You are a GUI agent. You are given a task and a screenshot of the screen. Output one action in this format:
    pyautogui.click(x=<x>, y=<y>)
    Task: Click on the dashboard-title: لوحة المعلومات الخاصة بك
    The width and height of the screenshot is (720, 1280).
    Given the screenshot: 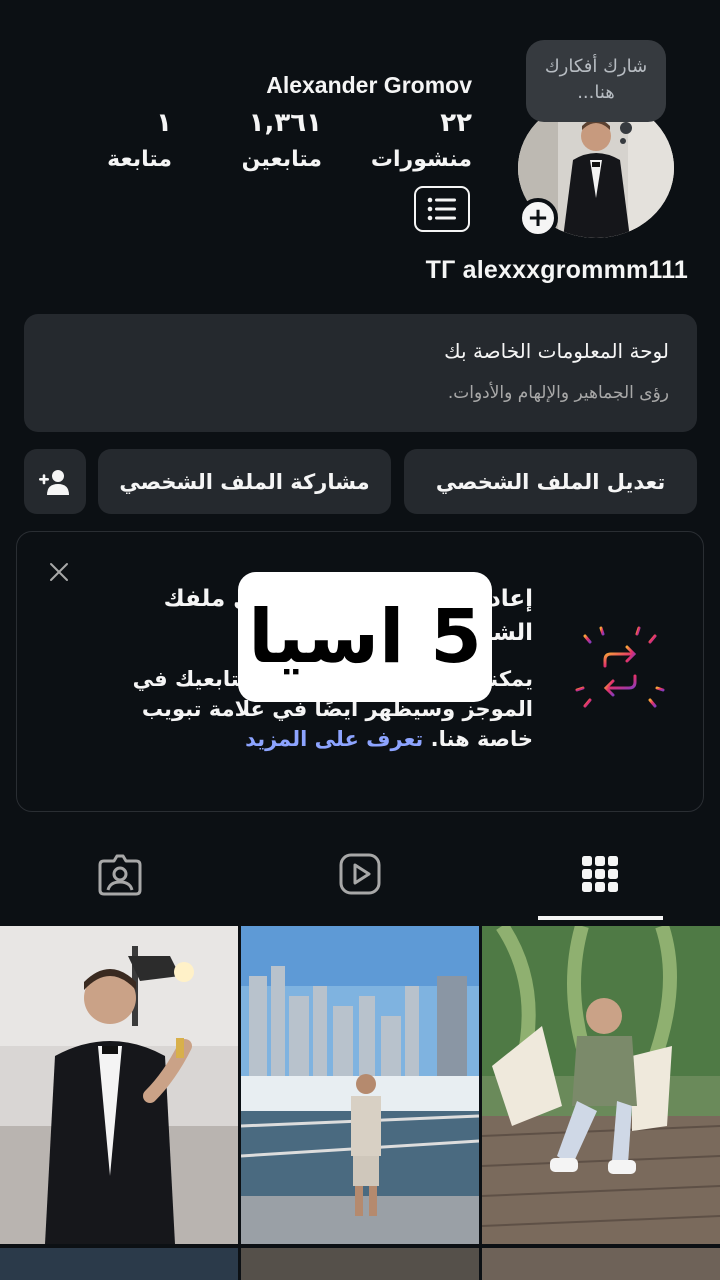 What is the action you would take?
    pyautogui.click(x=556, y=351)
    